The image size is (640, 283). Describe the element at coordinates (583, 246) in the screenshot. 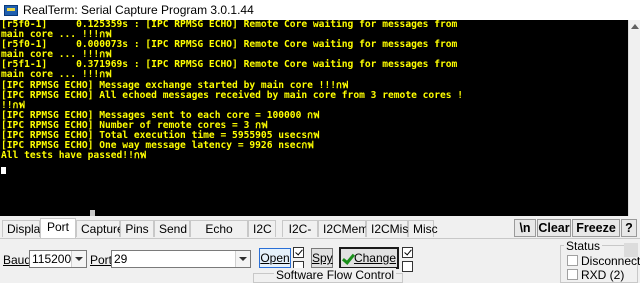

I see `status-title: Status` at that location.